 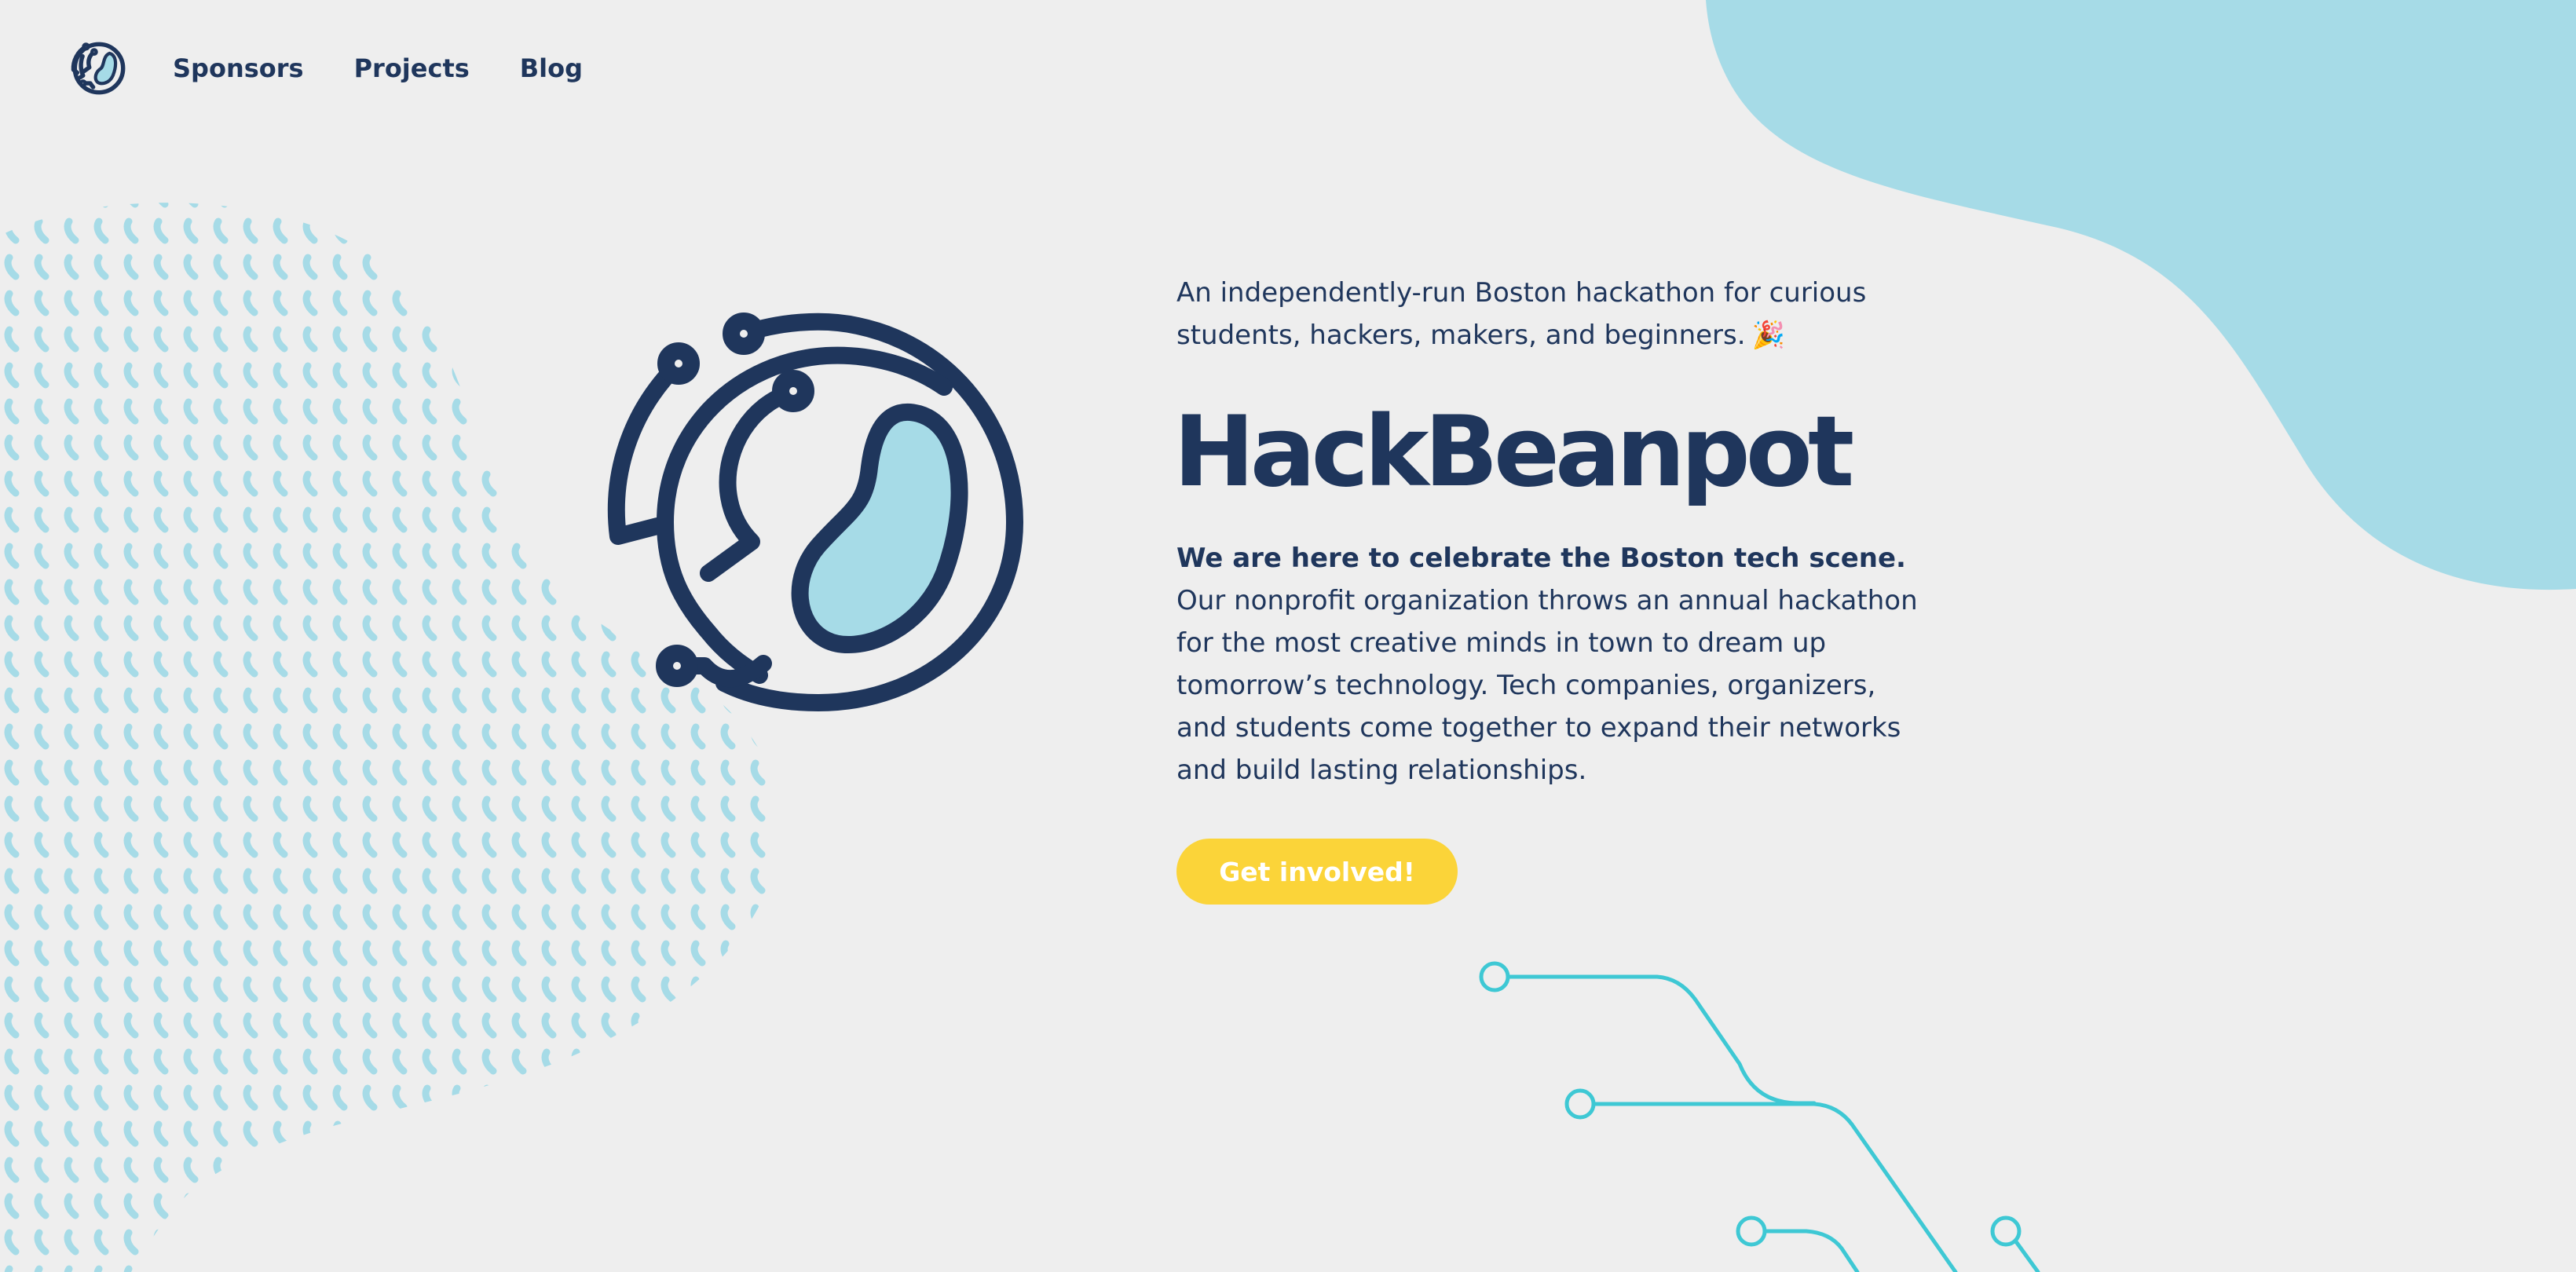 What do you see at coordinates (551, 68) in the screenshot?
I see `nav-link-blog: Blog` at bounding box center [551, 68].